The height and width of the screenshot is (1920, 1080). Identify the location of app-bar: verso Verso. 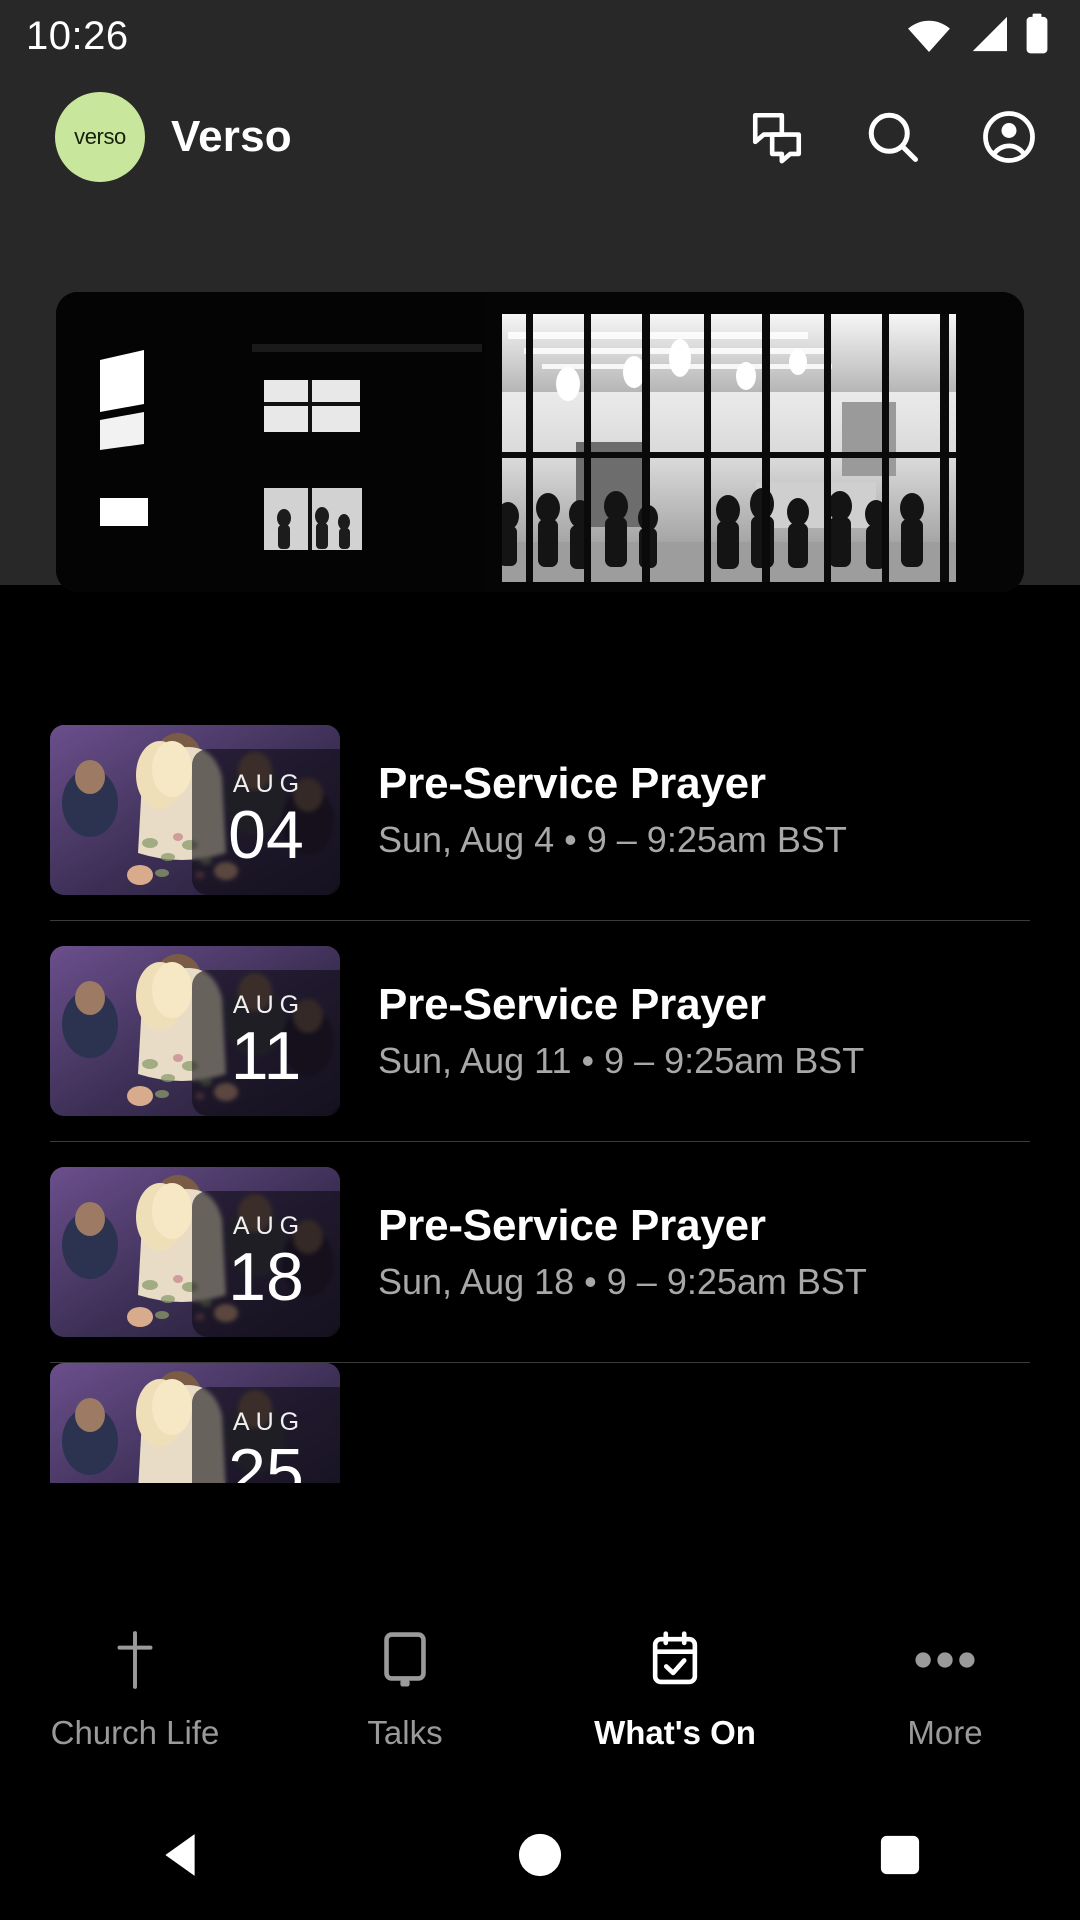
(540, 136).